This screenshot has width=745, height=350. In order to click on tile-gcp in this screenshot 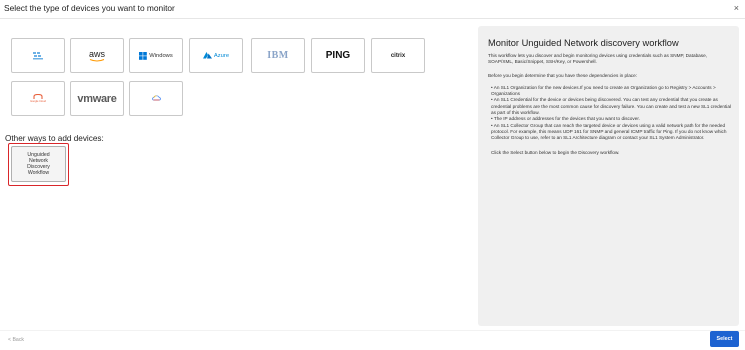, I will do `click(156, 98)`.